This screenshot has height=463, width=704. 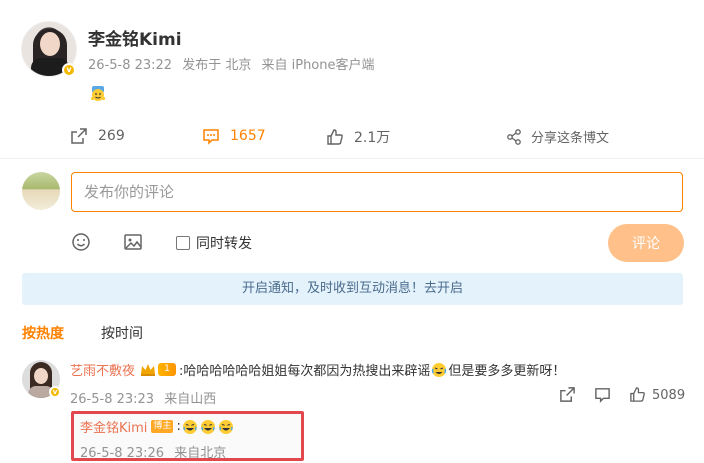 What do you see at coordinates (318, 65) in the screenshot?
I see `post-source: 来自 iPhone客户端` at bounding box center [318, 65].